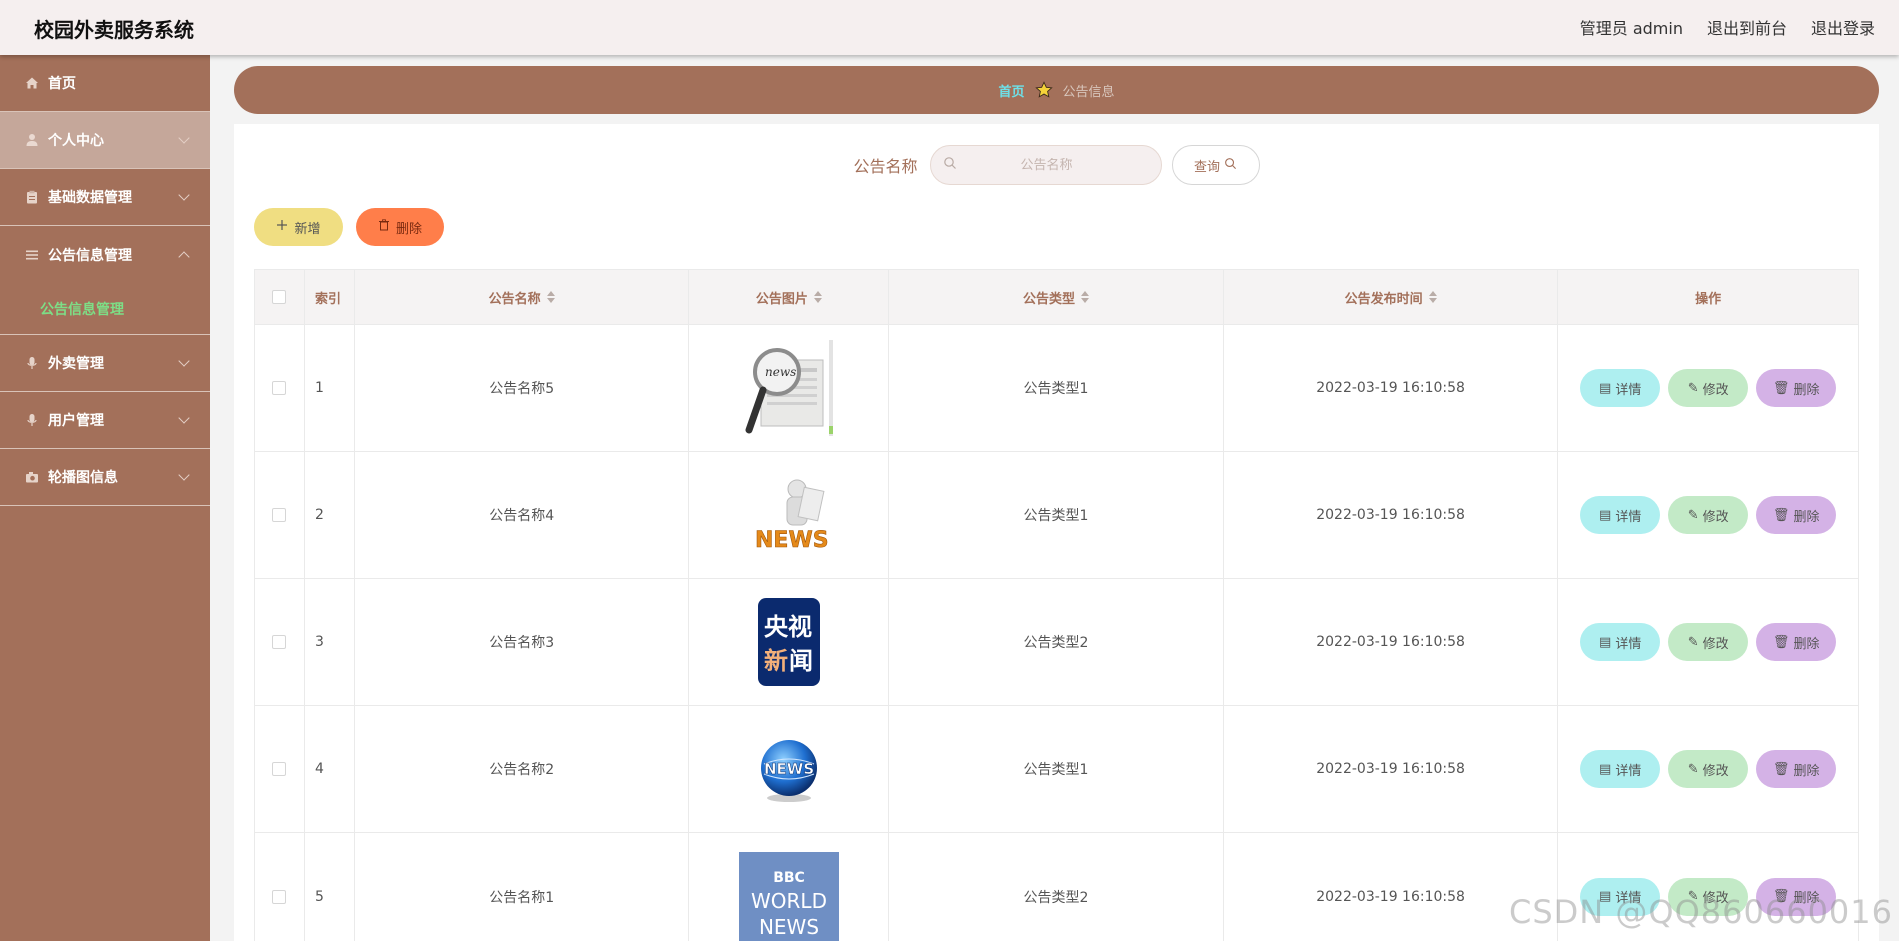 Image resolution: width=1899 pixels, height=941 pixels. Describe the element at coordinates (330, 297) in the screenshot. I see `header-index: 索引` at that location.